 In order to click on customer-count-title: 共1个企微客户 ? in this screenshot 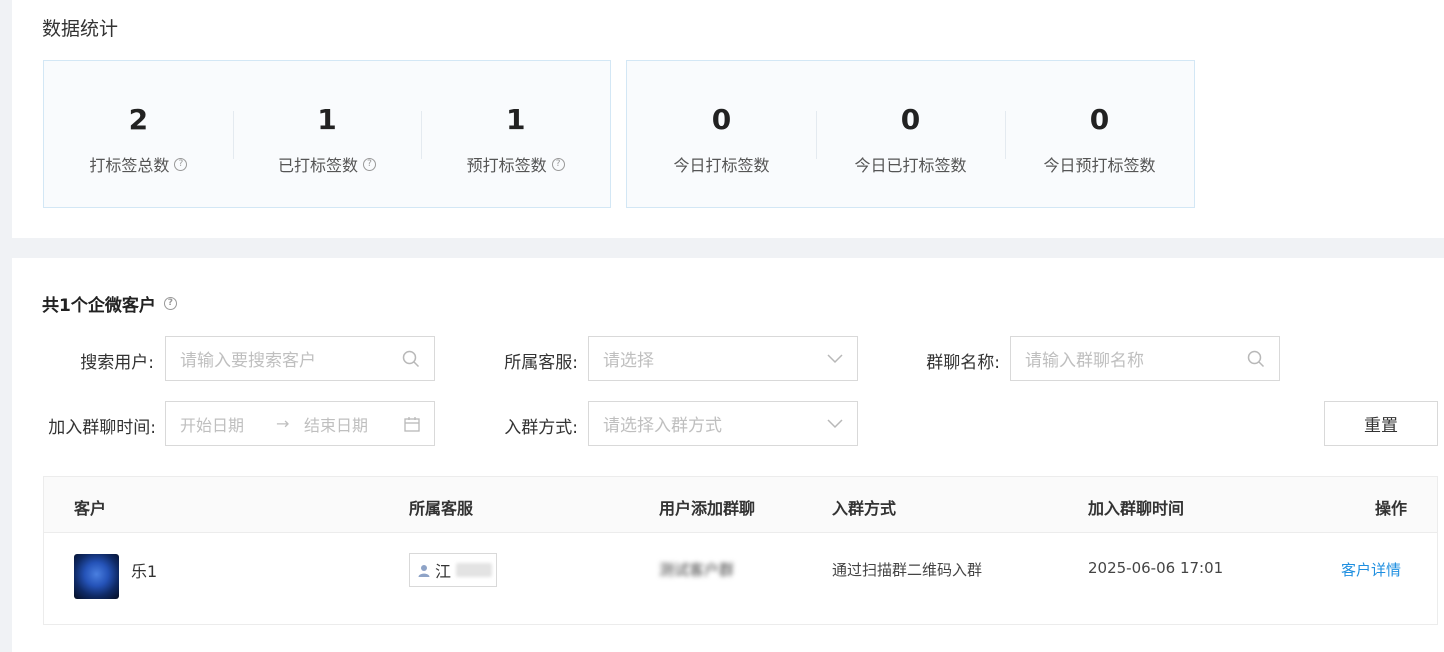, I will do `click(109, 303)`.